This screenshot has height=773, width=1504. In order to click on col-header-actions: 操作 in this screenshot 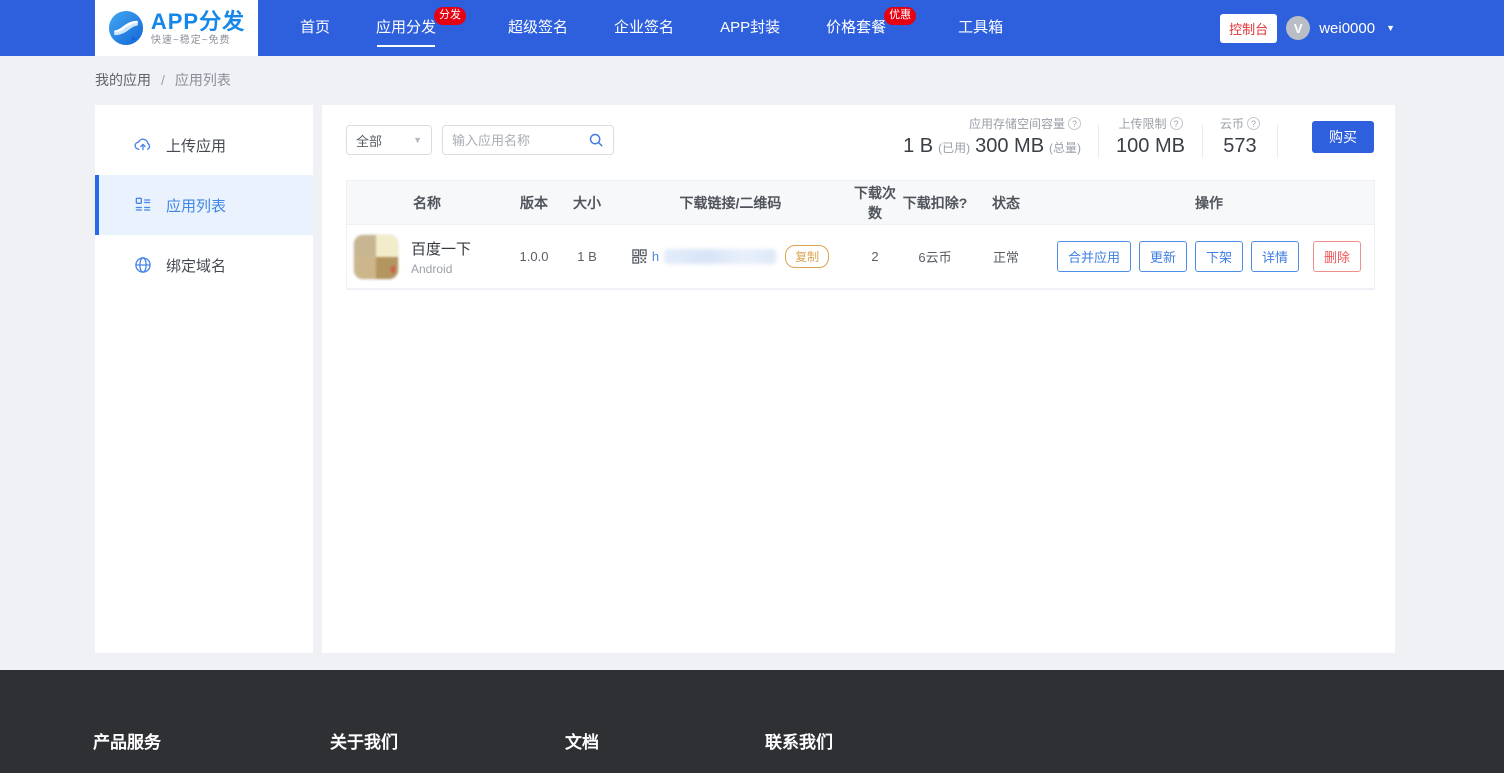, I will do `click(1209, 202)`.